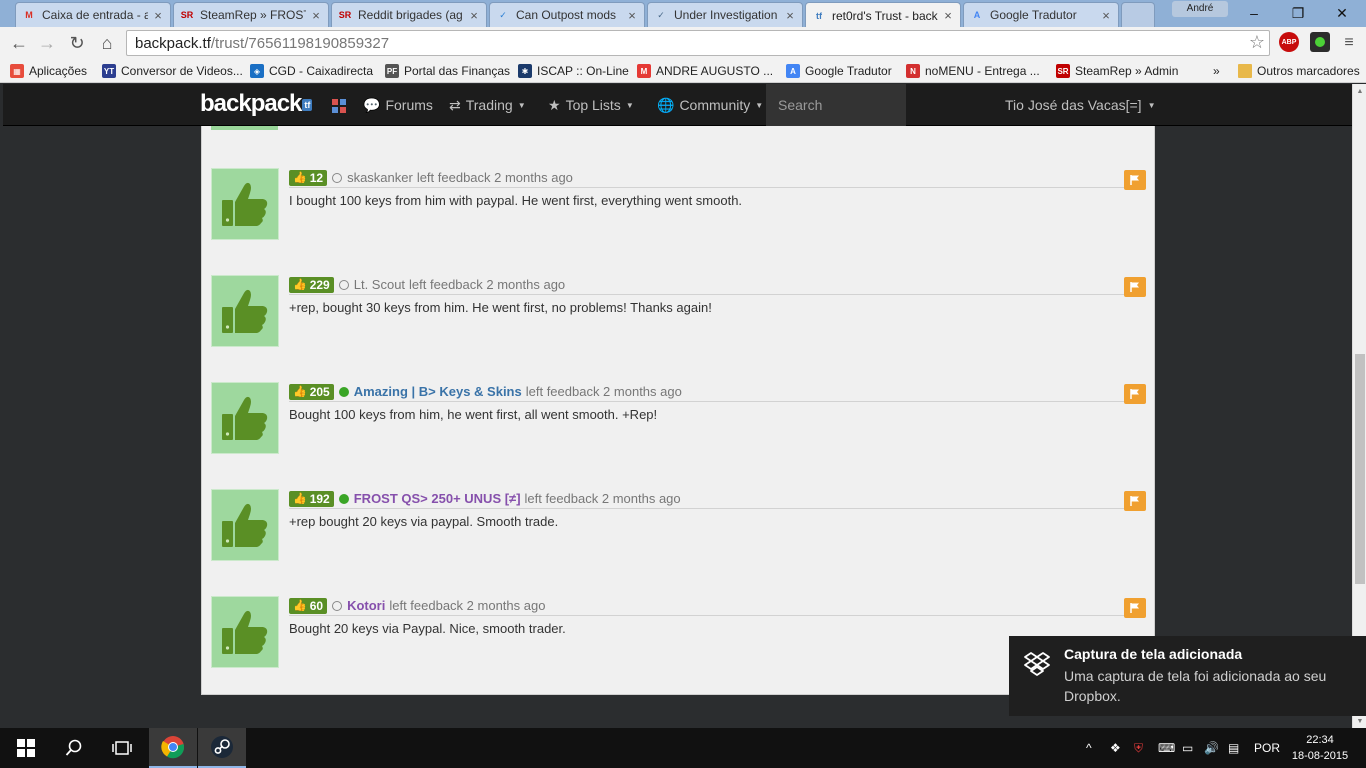  What do you see at coordinates (245, 632) in the screenshot?
I see `positive-feedback-icon` at bounding box center [245, 632].